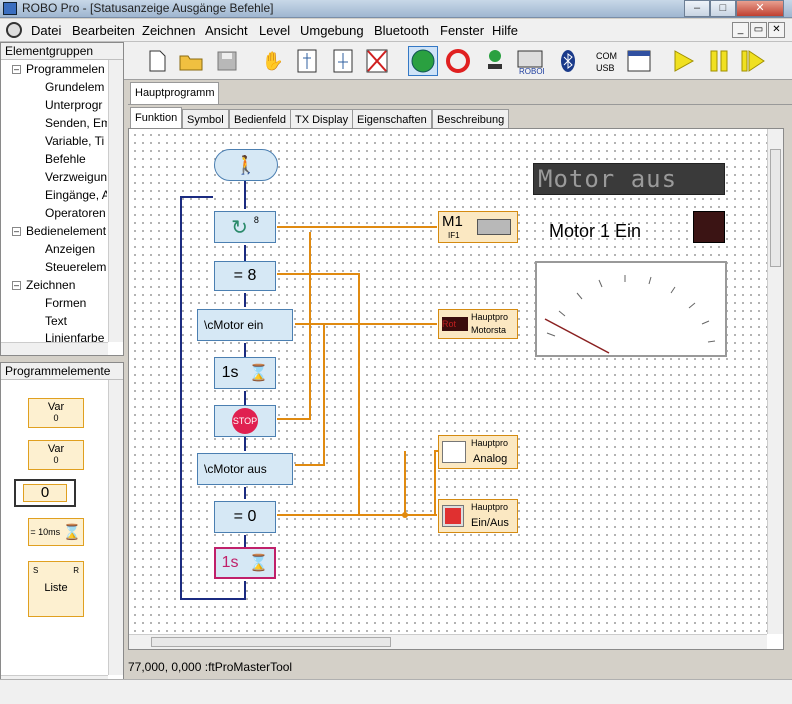  Describe the element at coordinates (639, 61) in the screenshot. I see `window-icon` at that location.